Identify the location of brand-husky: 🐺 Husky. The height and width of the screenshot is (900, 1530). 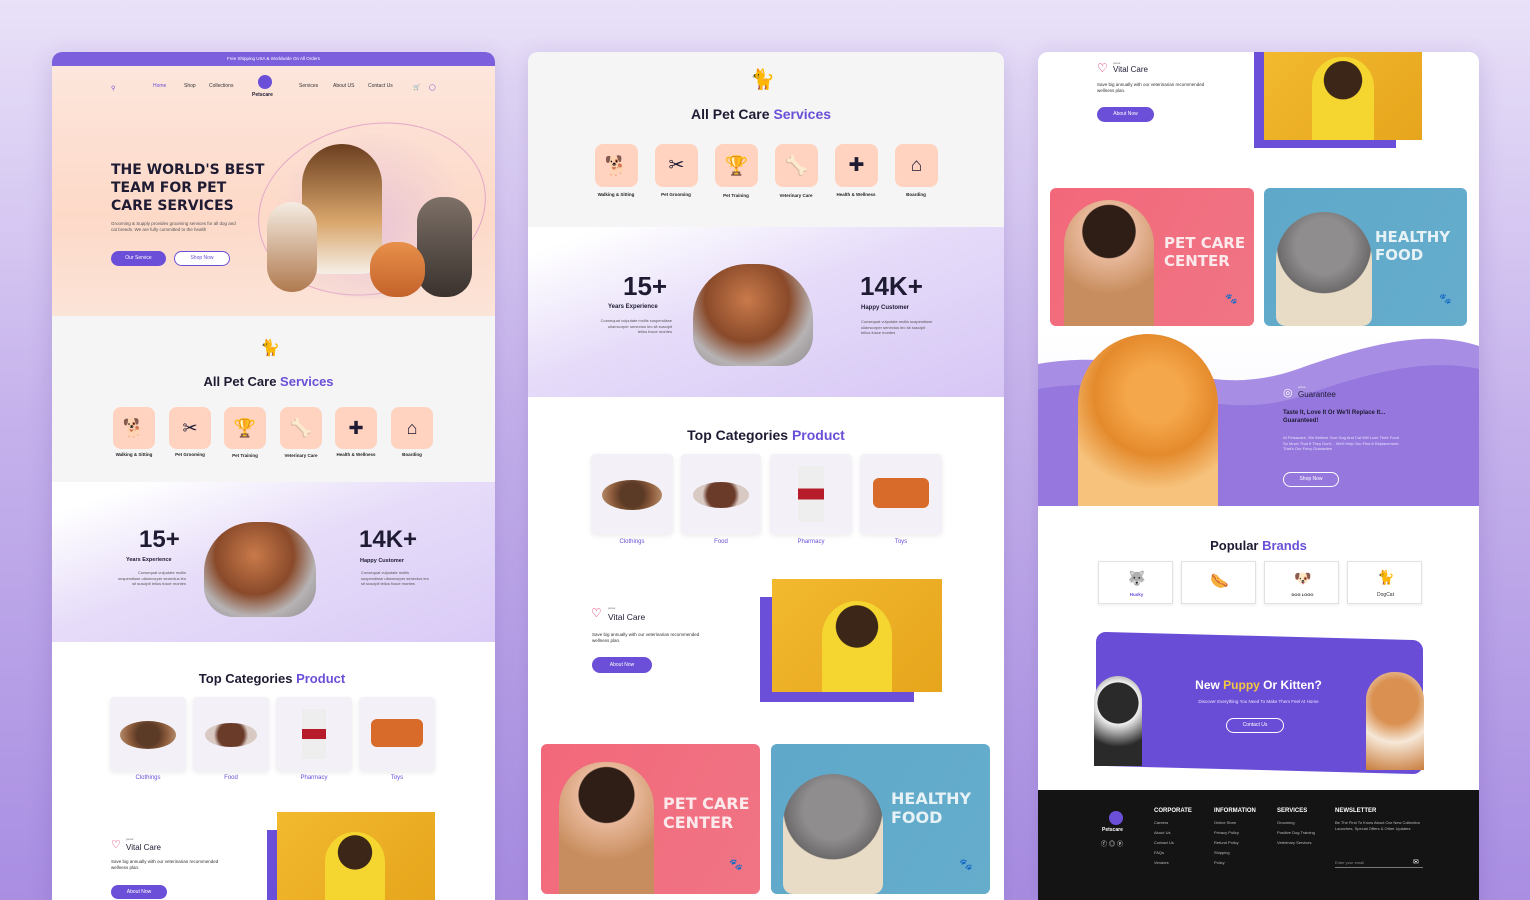
(1135, 582).